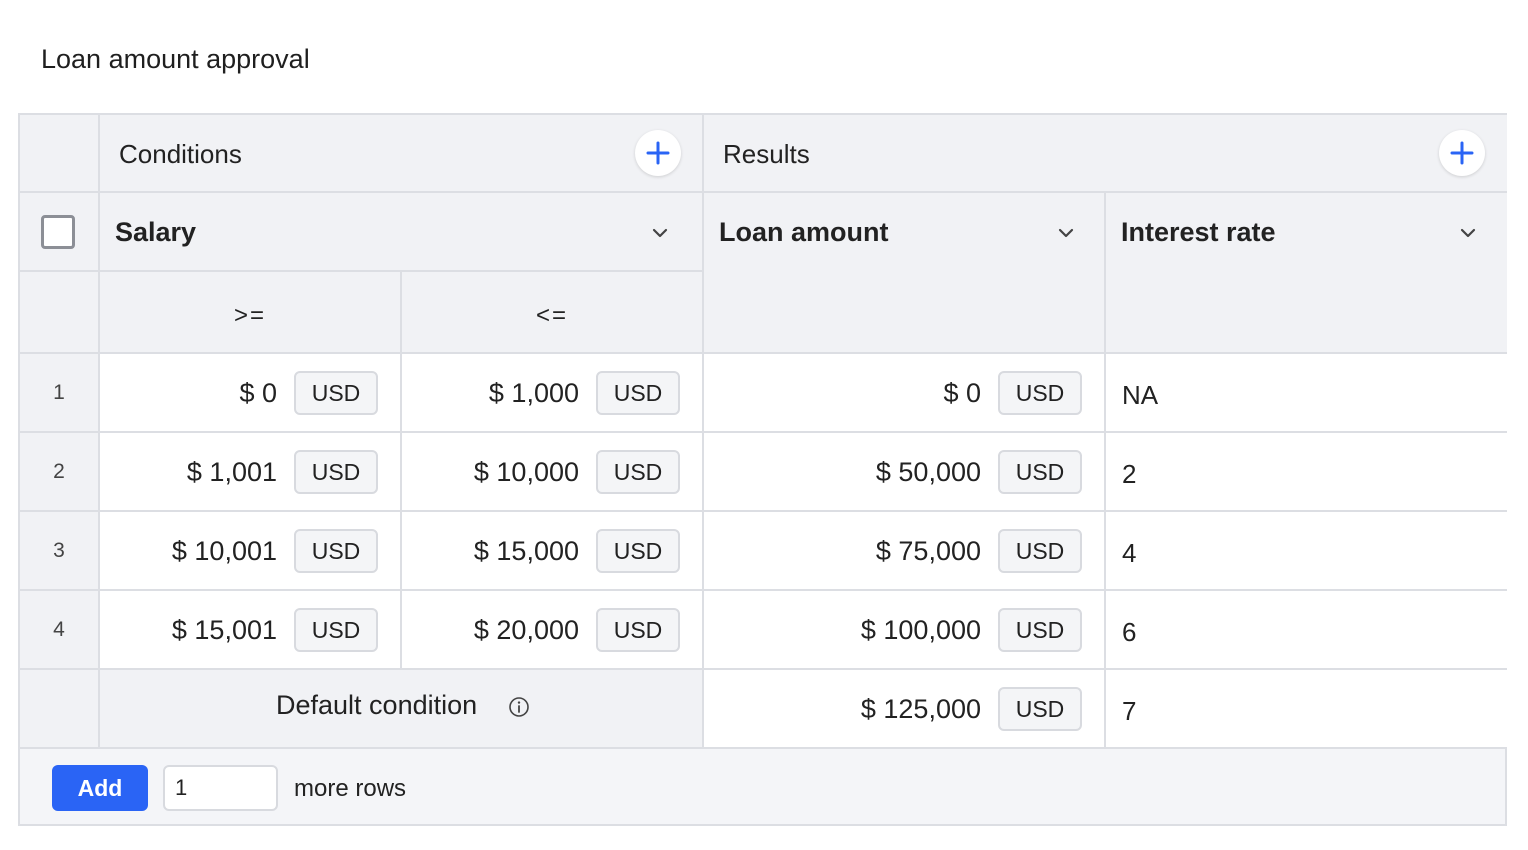 The height and width of the screenshot is (850, 1528). I want to click on default-condition-cell: Default condition, so click(402, 709).